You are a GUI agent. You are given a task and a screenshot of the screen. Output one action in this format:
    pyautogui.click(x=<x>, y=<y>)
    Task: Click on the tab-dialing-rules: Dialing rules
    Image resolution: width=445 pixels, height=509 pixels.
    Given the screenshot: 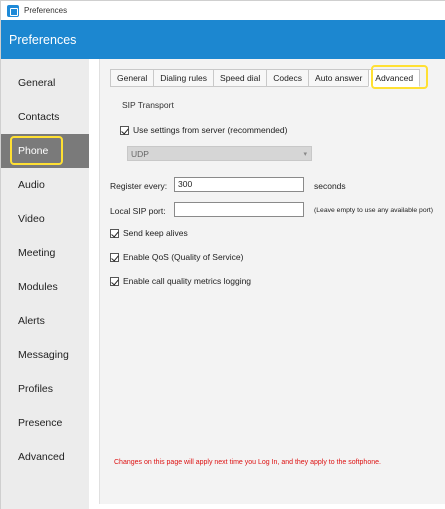 What is the action you would take?
    pyautogui.click(x=183, y=78)
    